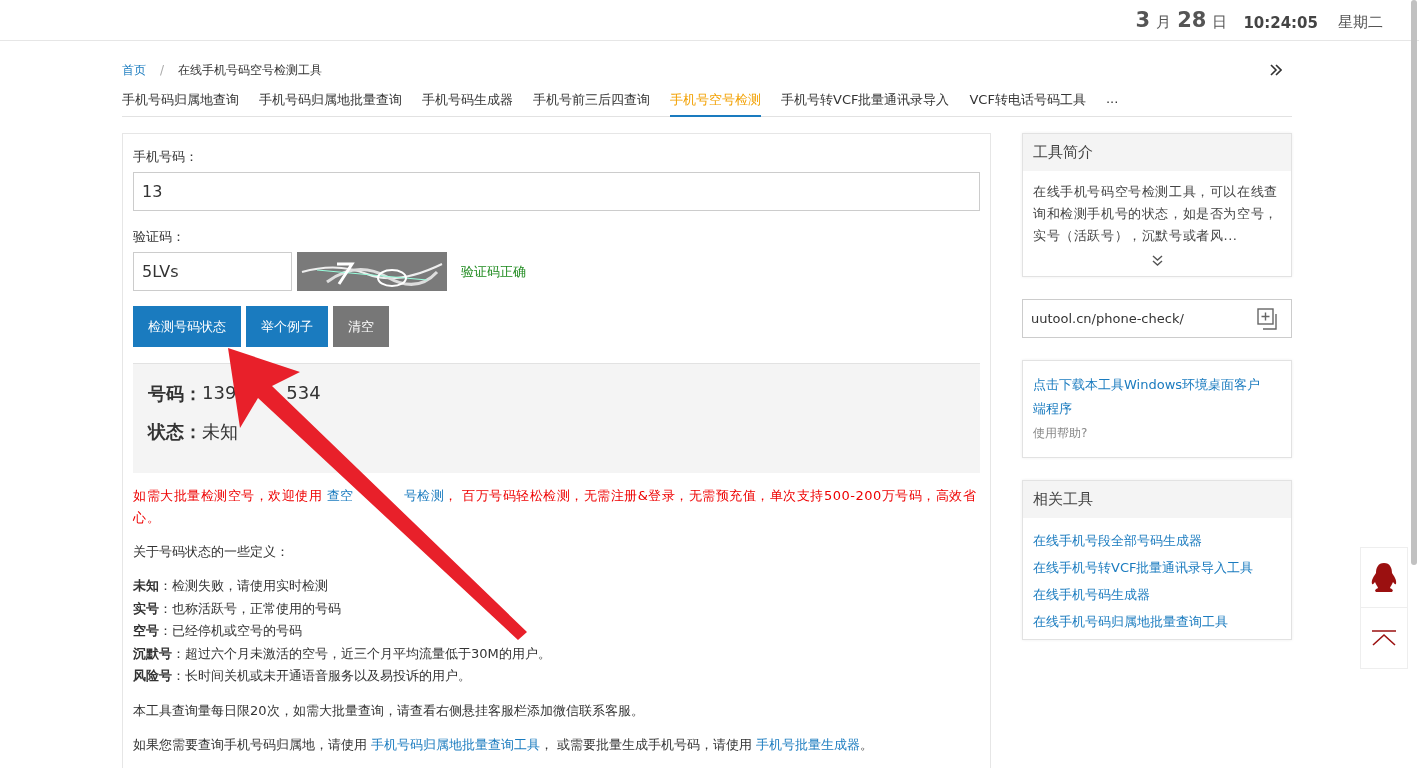 The height and width of the screenshot is (768, 1419). What do you see at coordinates (1157, 152) in the screenshot?
I see `card-title: 工具简介` at bounding box center [1157, 152].